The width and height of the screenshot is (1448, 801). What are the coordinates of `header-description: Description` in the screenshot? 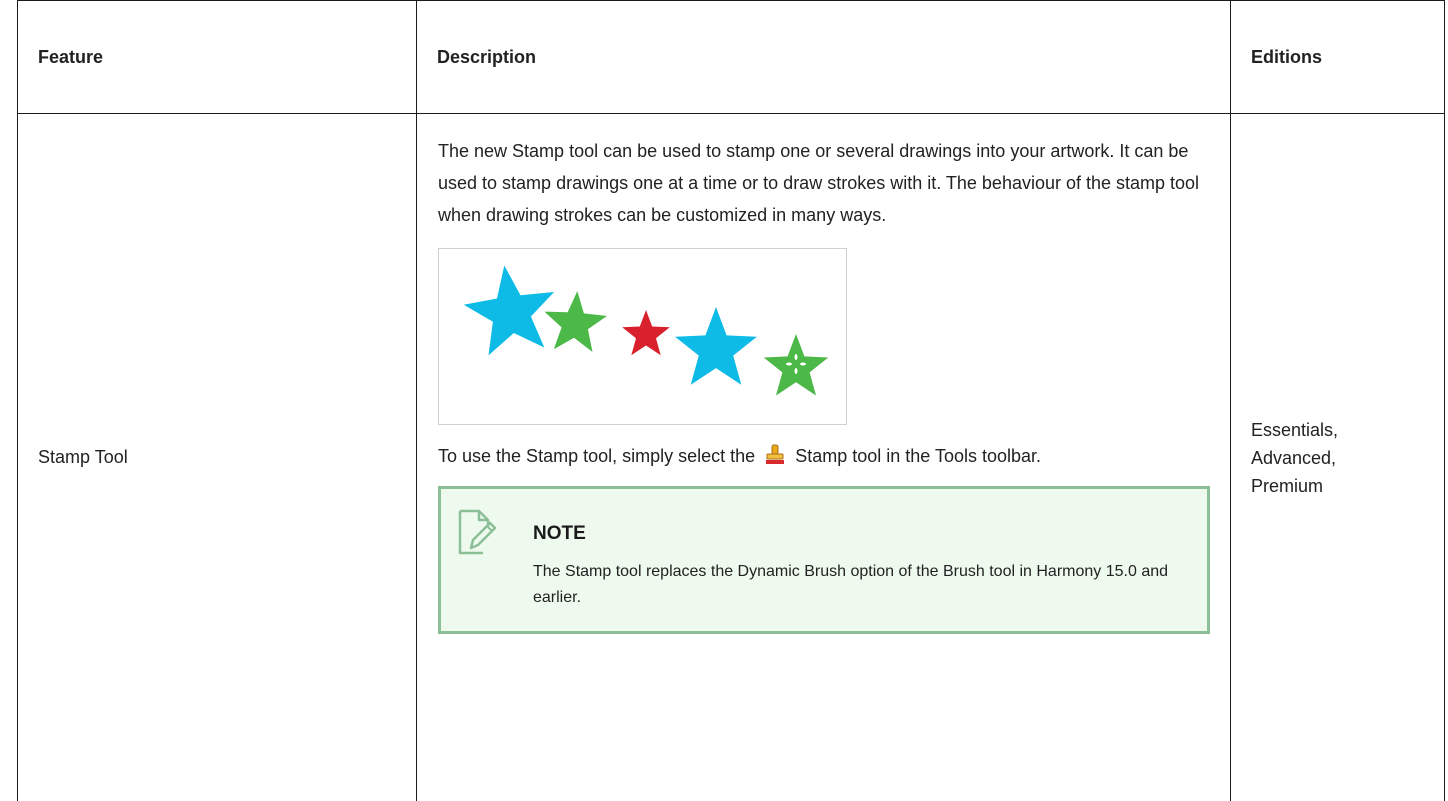 It's located at (823, 57).